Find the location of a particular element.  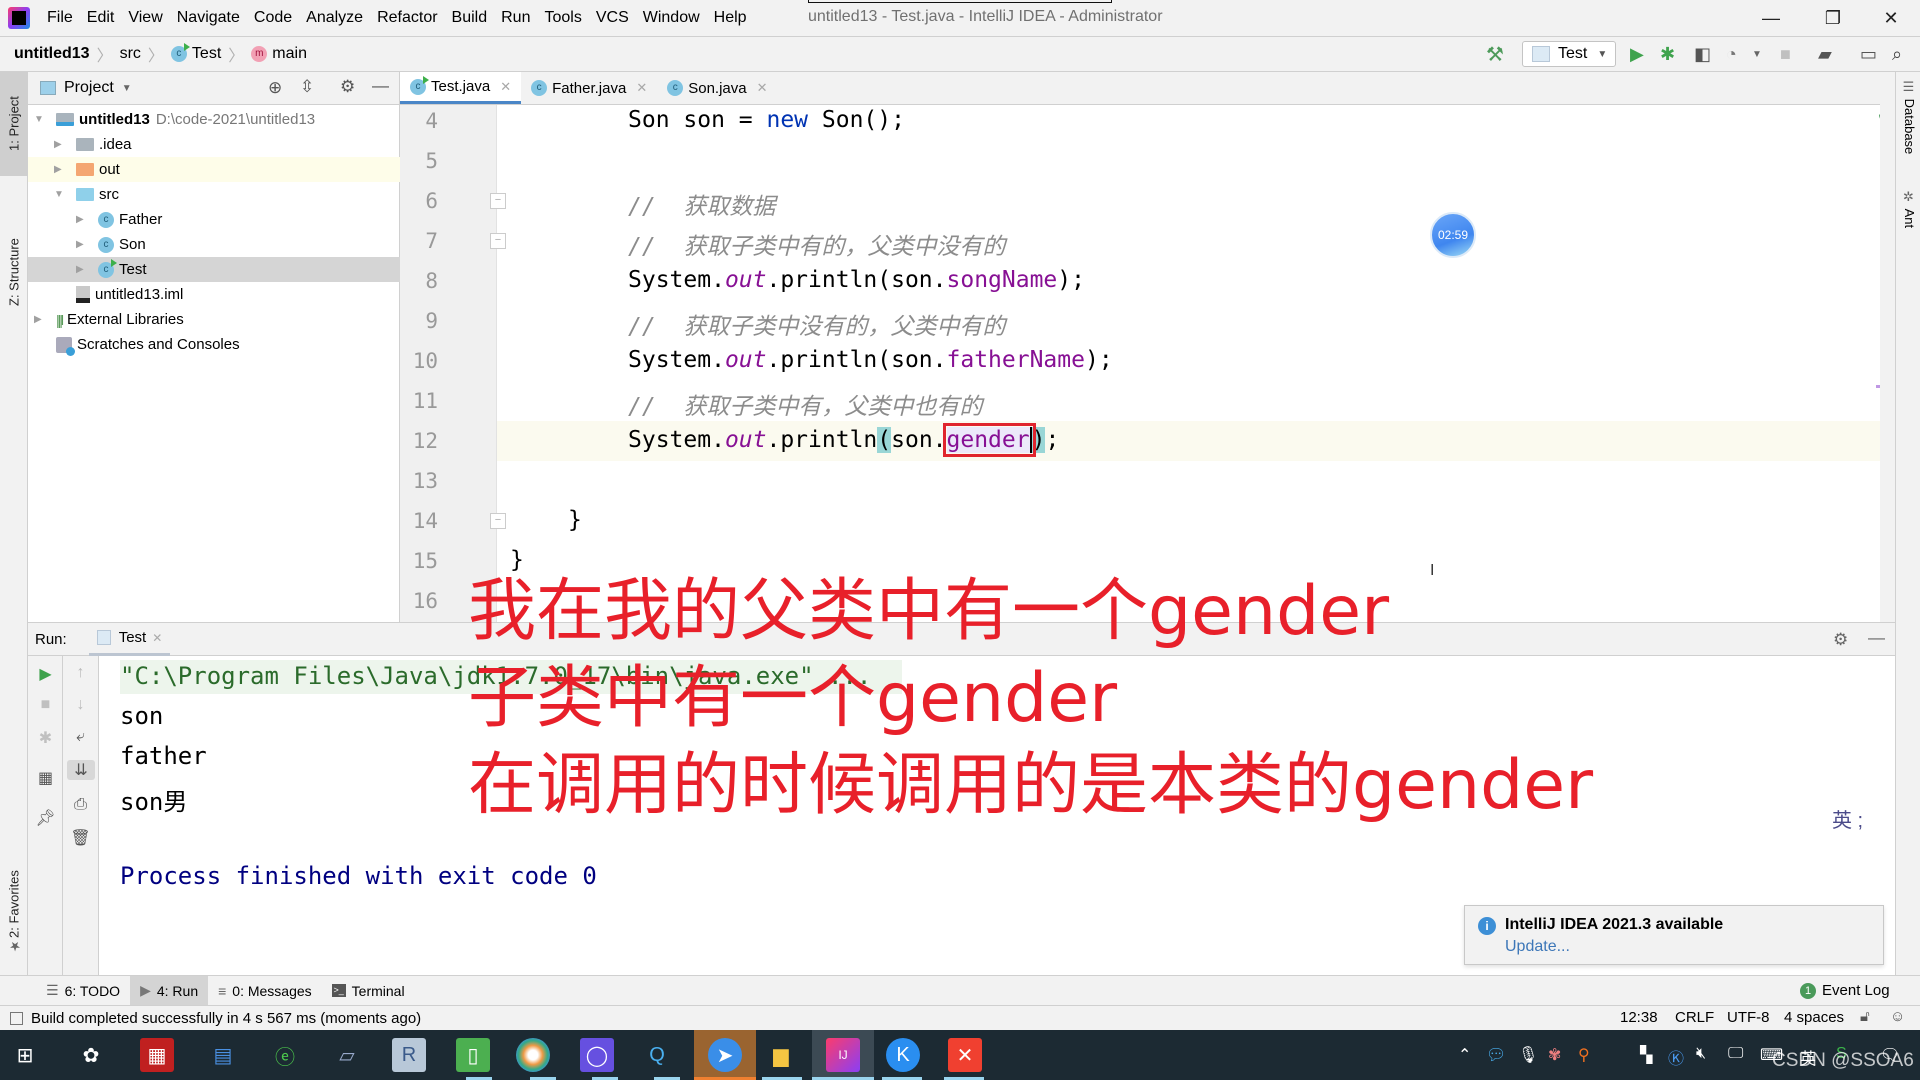

app-red-grid-icon: ▦ is located at coordinates (157, 1055).